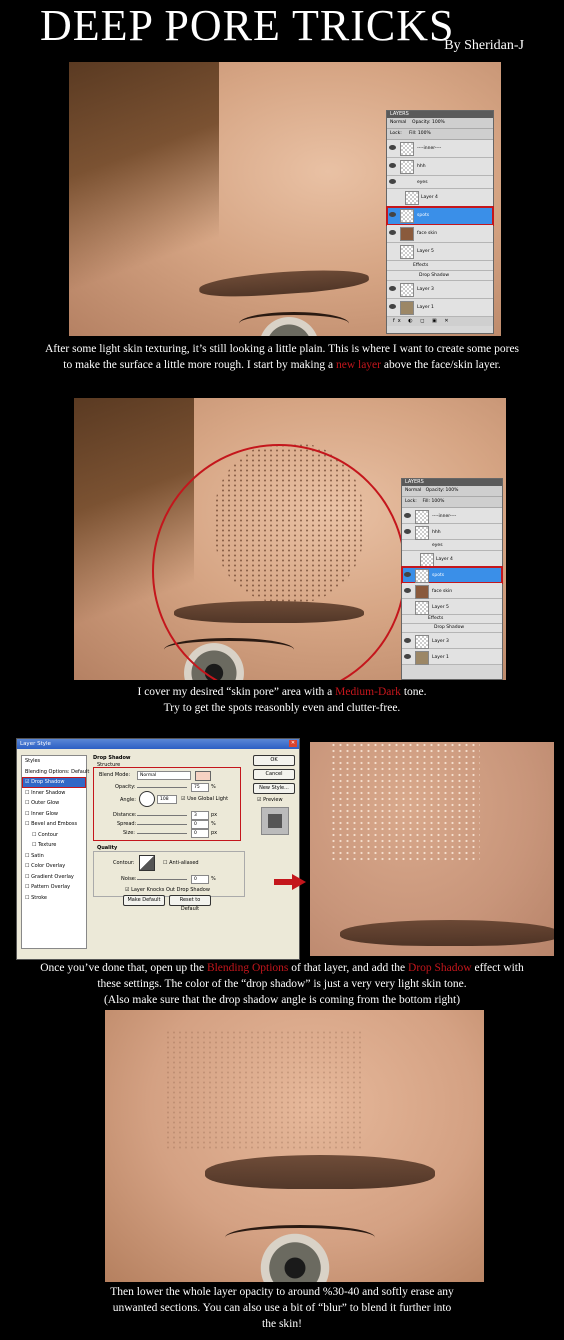 This screenshot has width=564, height=1340. Describe the element at coordinates (55, 772) in the screenshot. I see `styles-item: Blending Options: Default` at that location.